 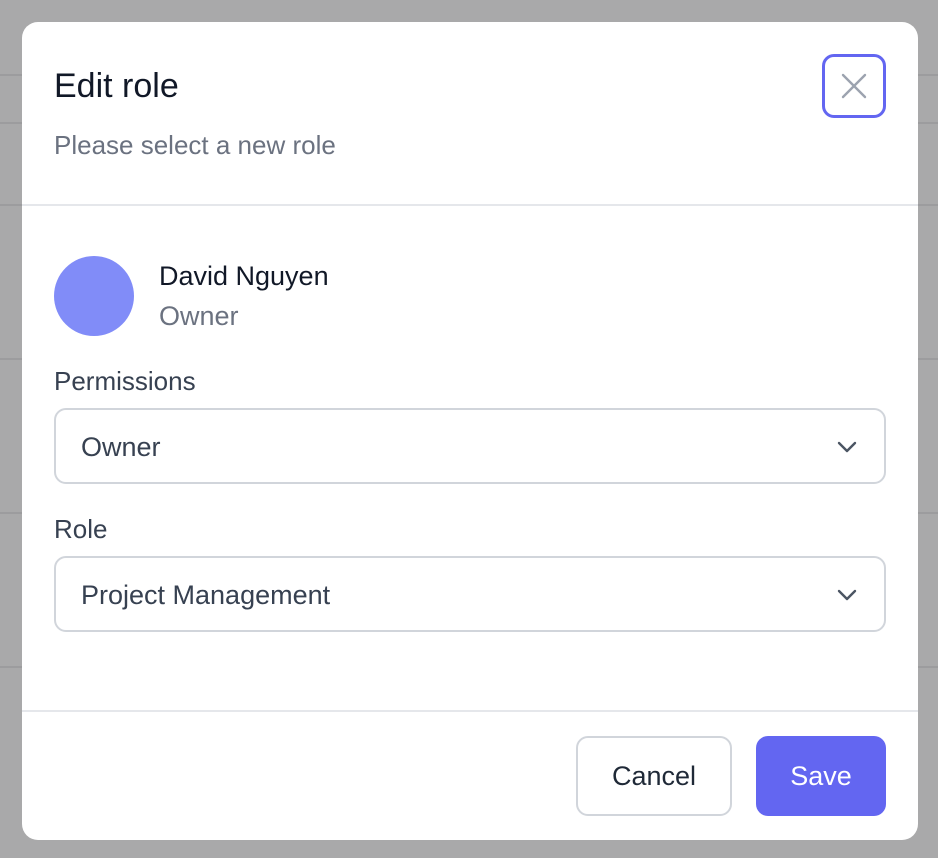 I want to click on avatar, so click(x=94, y=296).